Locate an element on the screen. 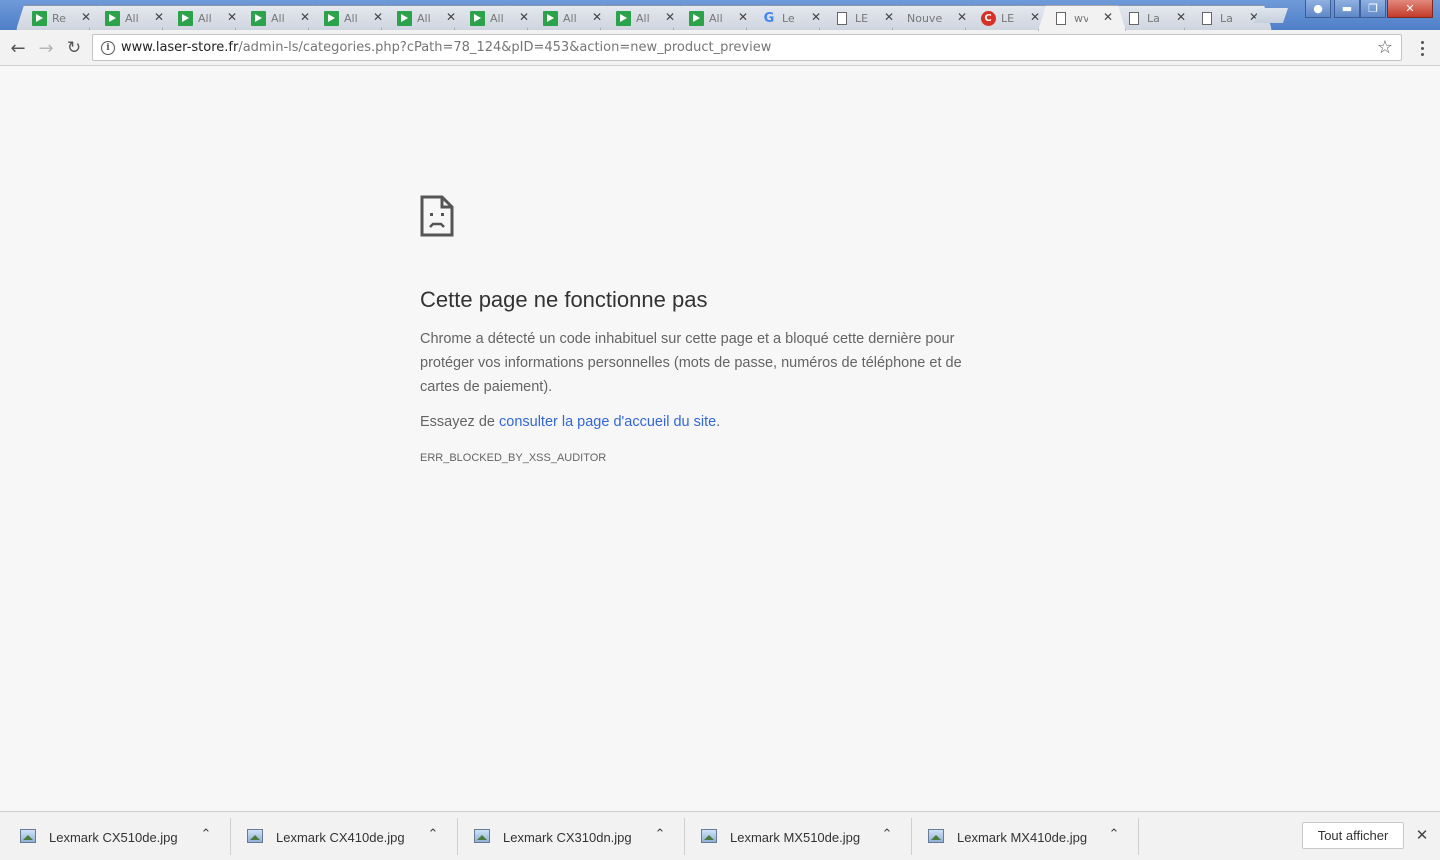 Image resolution: width=1440 pixels, height=860 pixels. download-filename: Lexmark CX310dn.jpg is located at coordinates (567, 837).